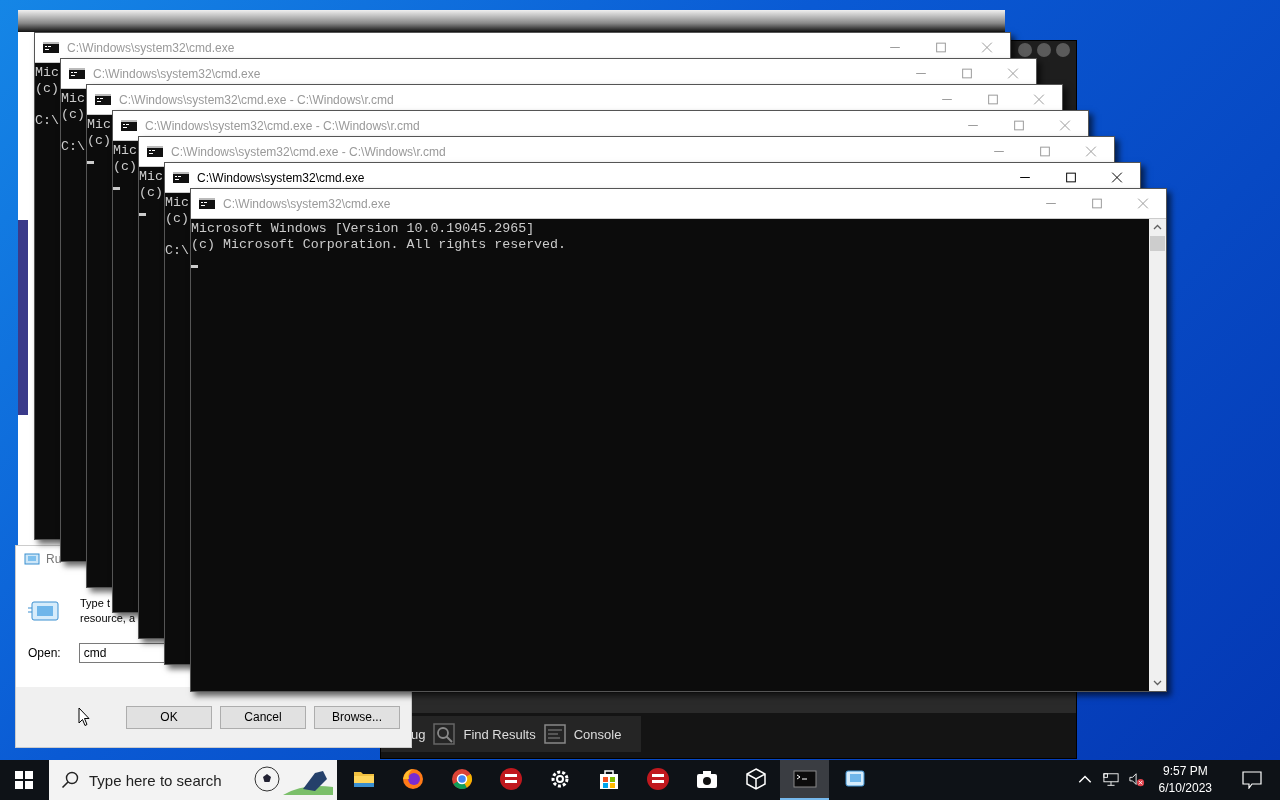 This screenshot has width=1280, height=800. I want to click on console-line: (c) Microsoft Corporation. All rights reserved., so click(379, 245).